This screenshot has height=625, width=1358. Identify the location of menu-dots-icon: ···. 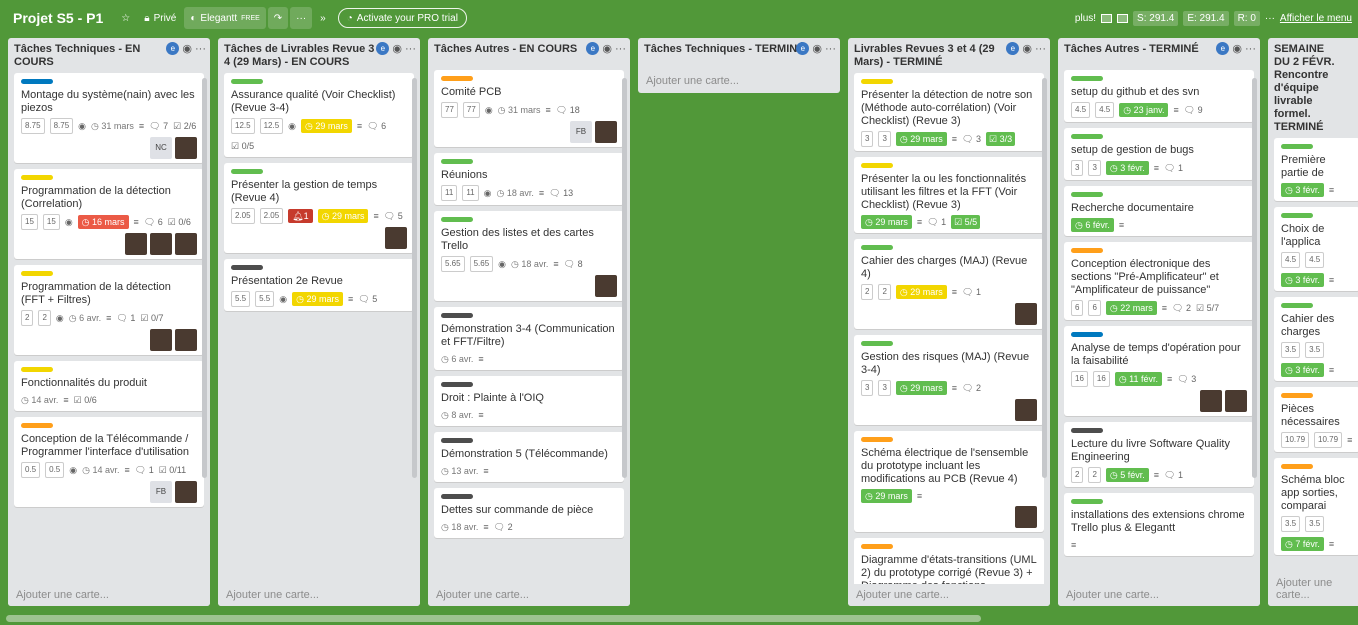
(1270, 18).